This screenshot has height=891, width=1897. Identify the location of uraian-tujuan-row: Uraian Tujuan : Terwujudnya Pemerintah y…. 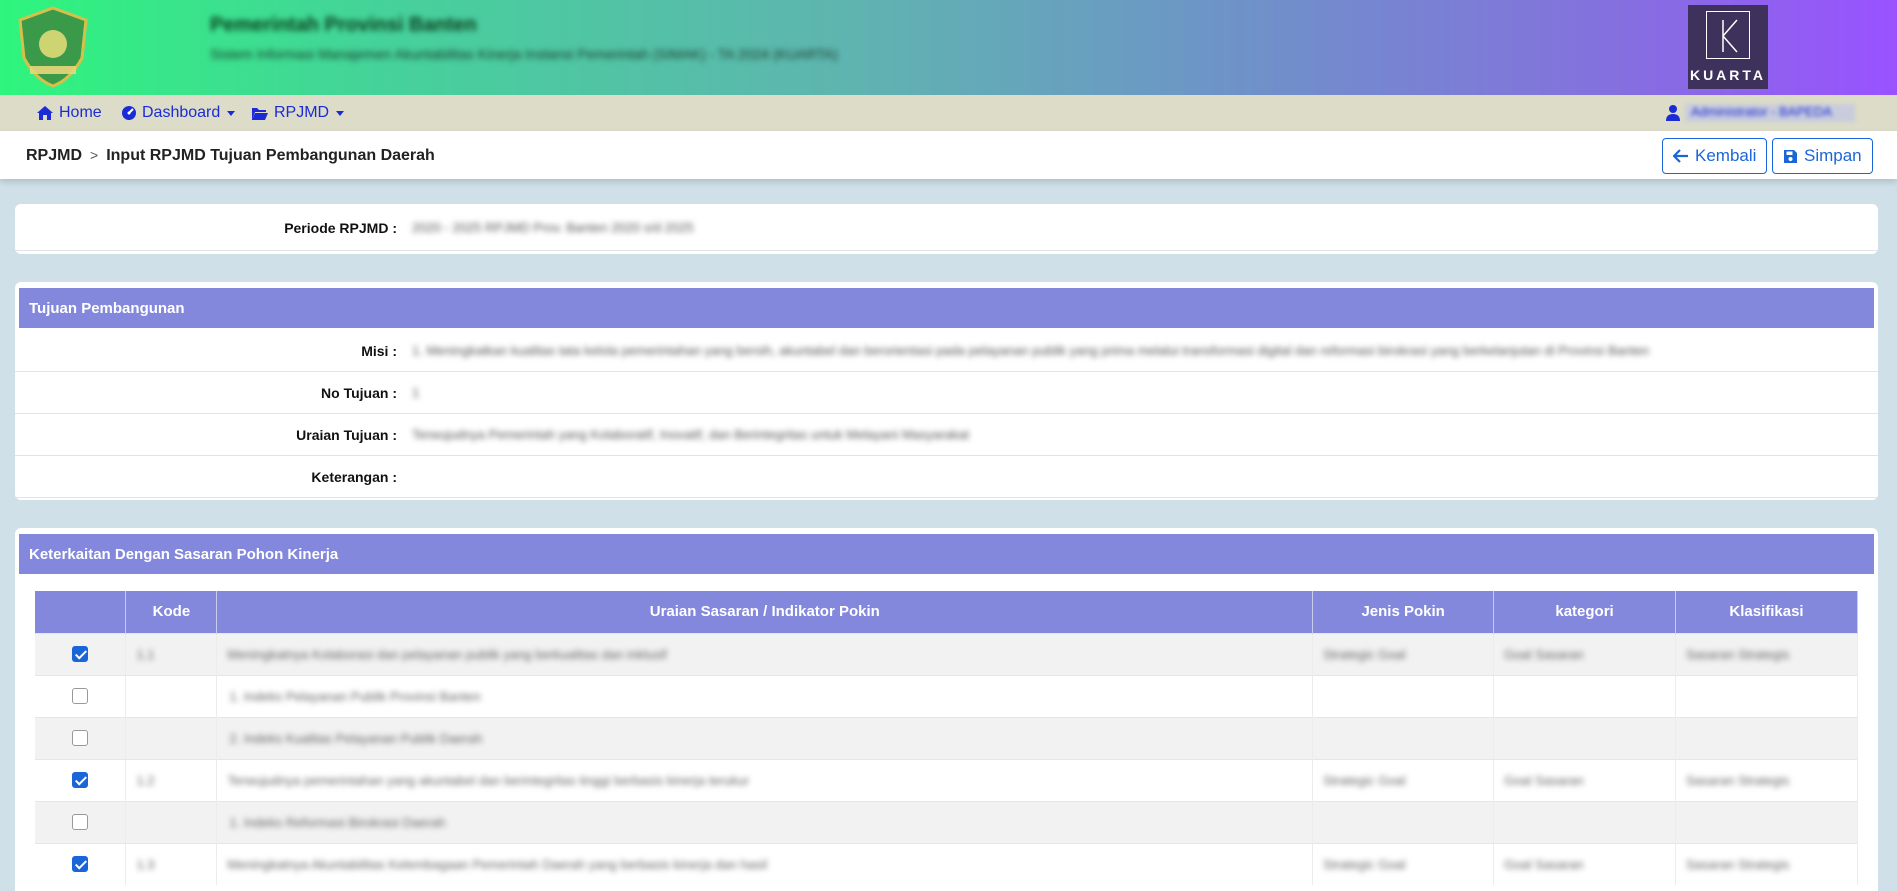
(946, 435).